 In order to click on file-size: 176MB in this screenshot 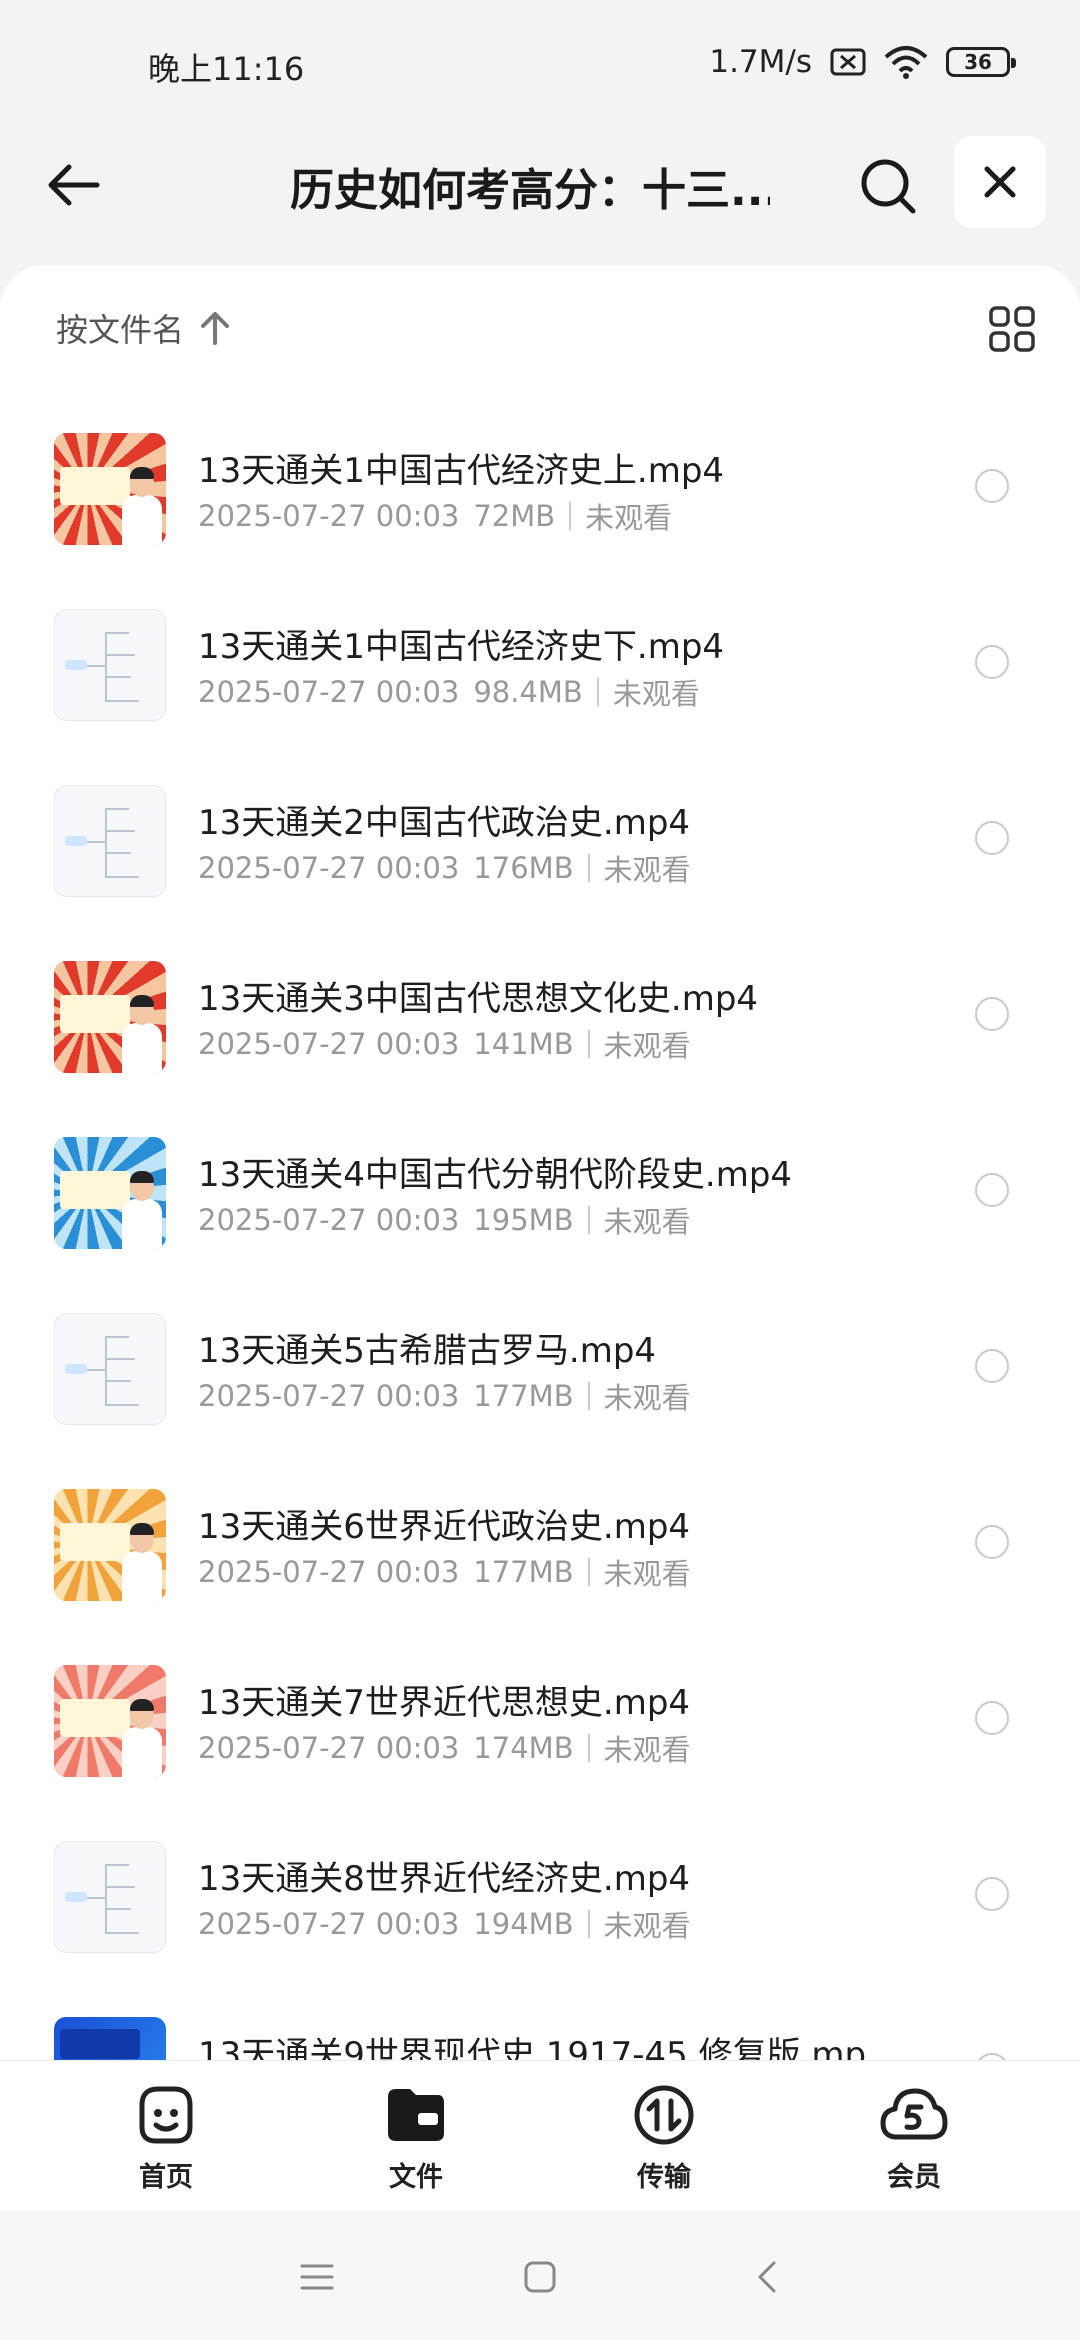, I will do `click(523, 868)`.